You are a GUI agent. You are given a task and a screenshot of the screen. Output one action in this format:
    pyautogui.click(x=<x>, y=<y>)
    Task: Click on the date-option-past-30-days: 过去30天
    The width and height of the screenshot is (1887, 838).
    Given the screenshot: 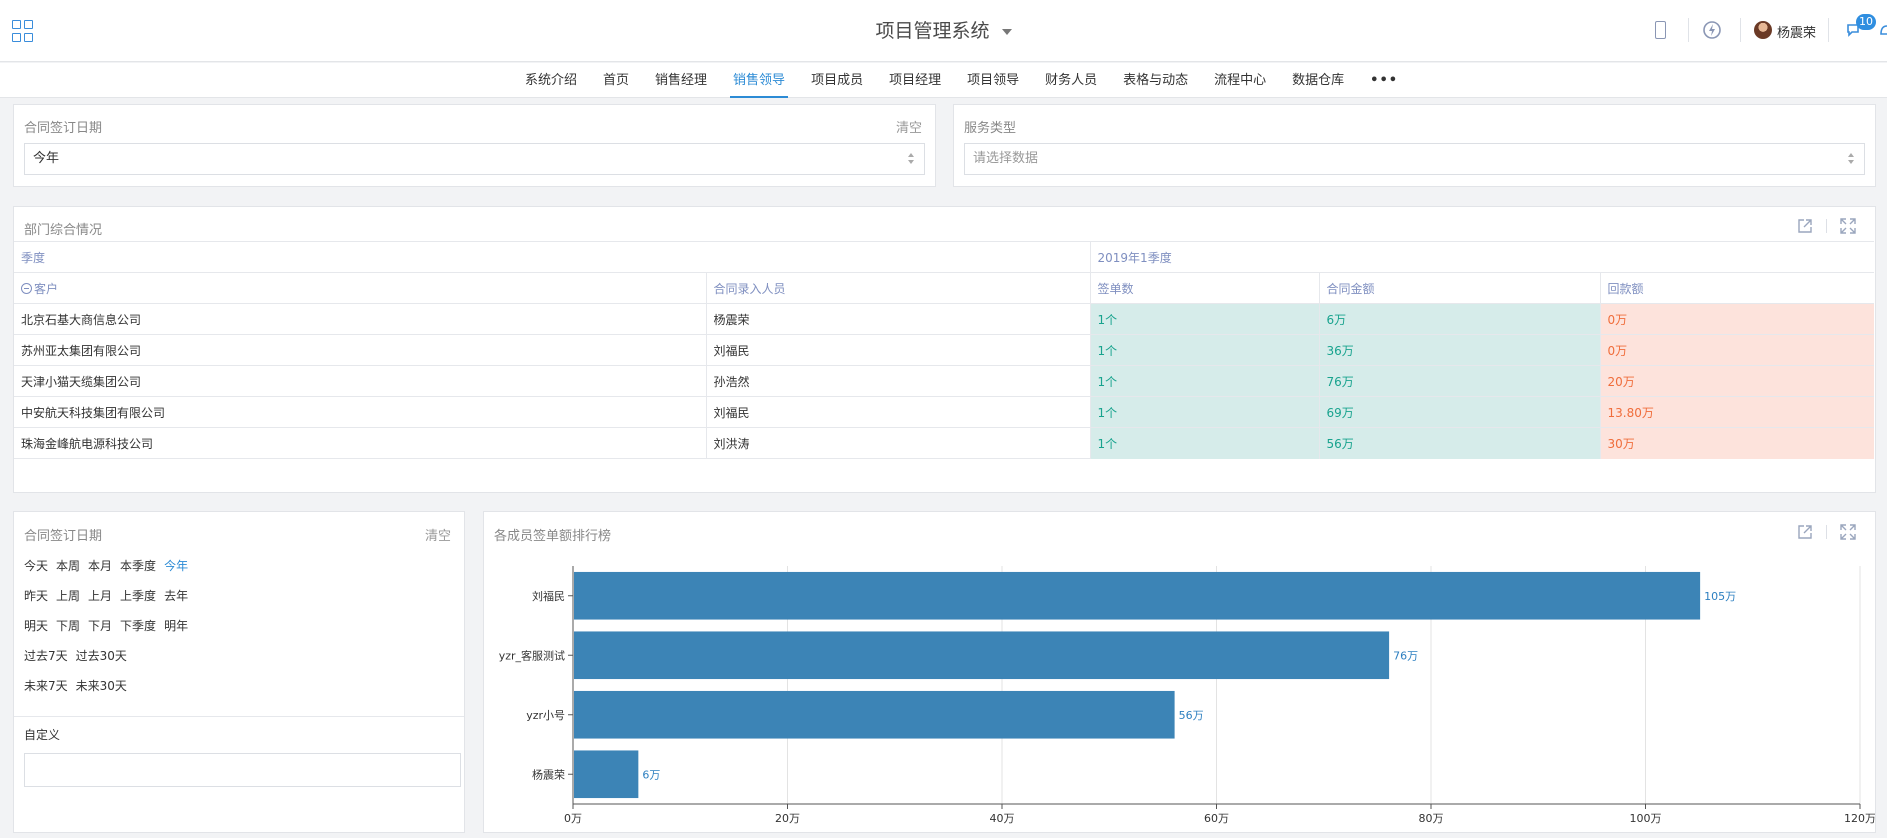 What is the action you would take?
    pyautogui.click(x=101, y=655)
    